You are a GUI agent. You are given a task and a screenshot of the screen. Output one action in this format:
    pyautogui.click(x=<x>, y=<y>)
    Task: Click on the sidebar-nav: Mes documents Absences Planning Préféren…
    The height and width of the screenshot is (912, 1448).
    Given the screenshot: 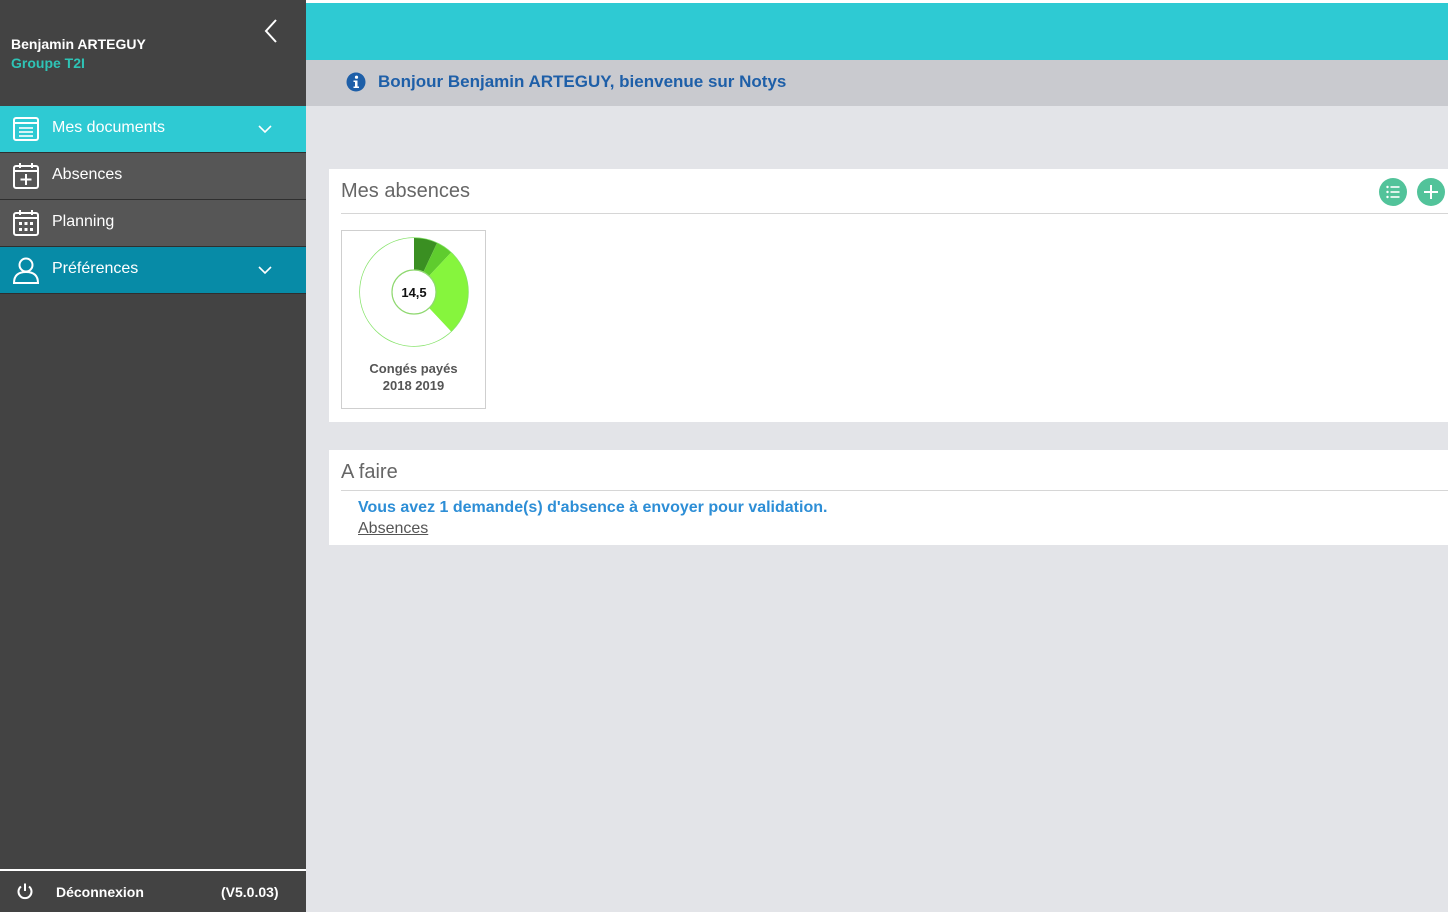 What is the action you would take?
    pyautogui.click(x=153, y=200)
    